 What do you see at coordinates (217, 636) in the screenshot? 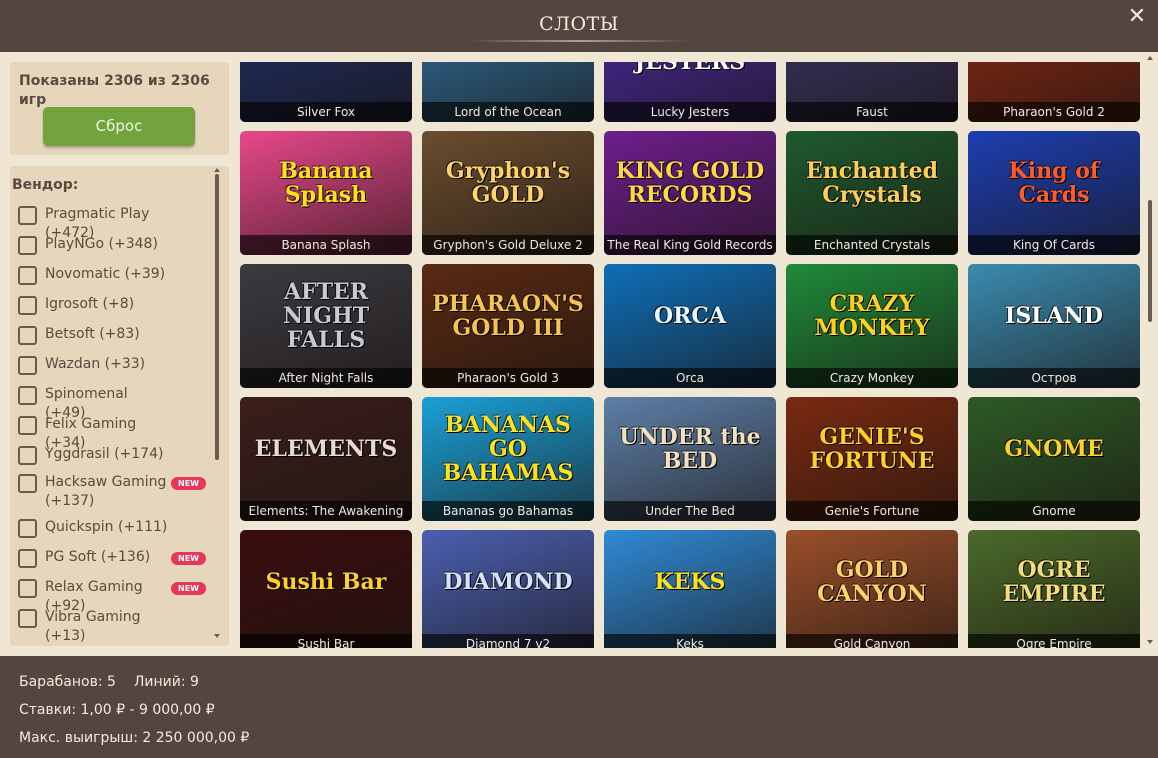
I see `scroll-down-icon` at bounding box center [217, 636].